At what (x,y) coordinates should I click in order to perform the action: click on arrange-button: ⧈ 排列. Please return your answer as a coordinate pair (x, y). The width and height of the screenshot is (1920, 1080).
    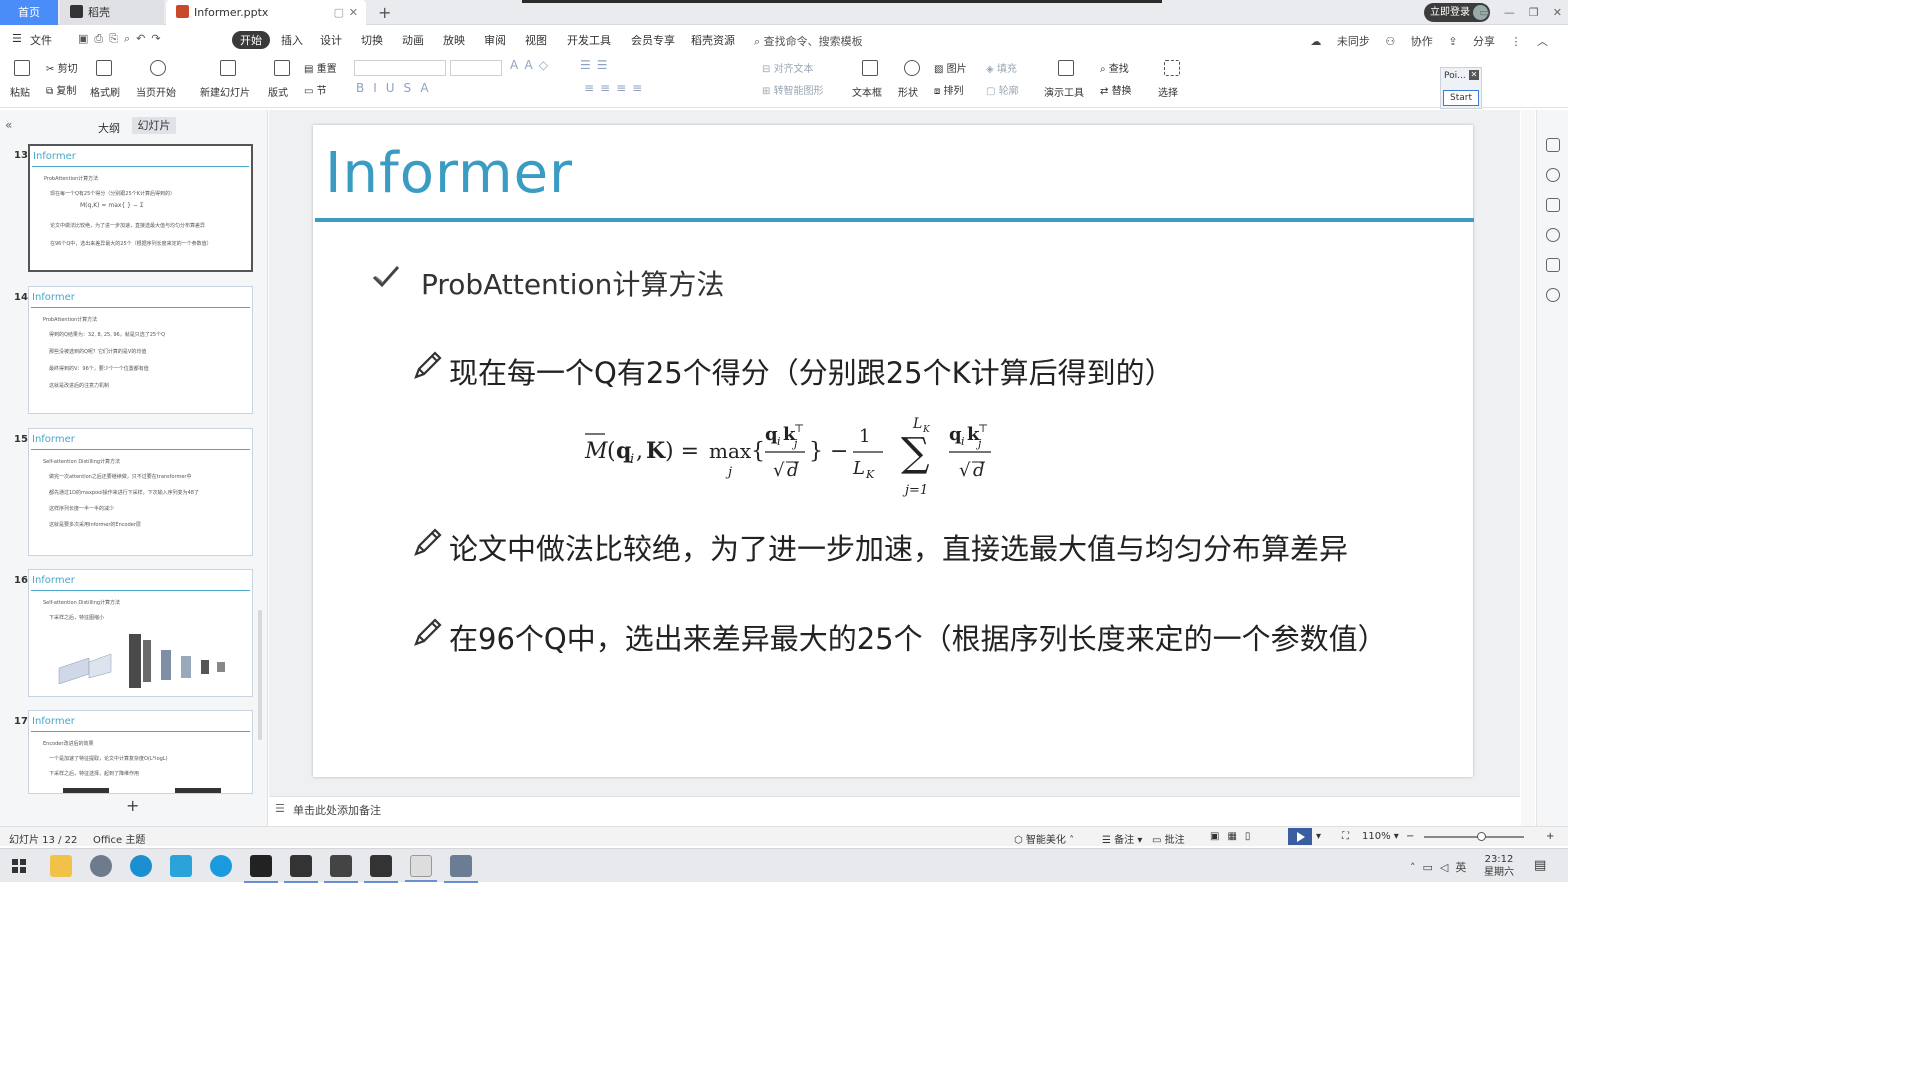
    Looking at the image, I should click on (949, 89).